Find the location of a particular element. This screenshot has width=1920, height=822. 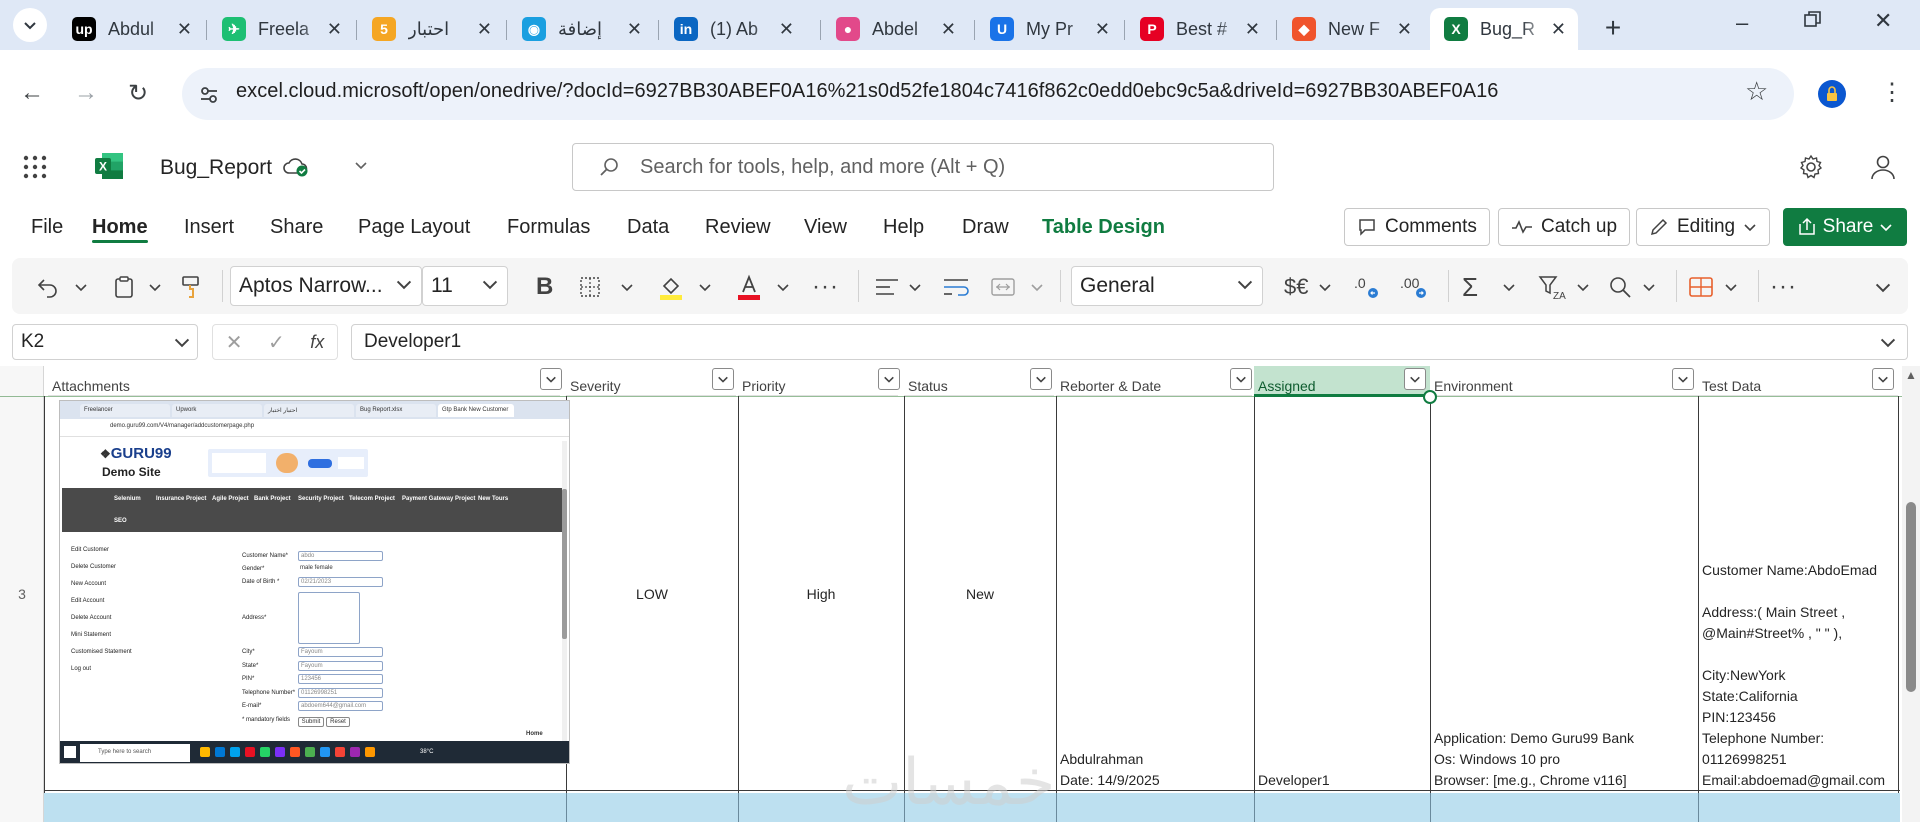

table-styles-button is located at coordinates (1701, 287).